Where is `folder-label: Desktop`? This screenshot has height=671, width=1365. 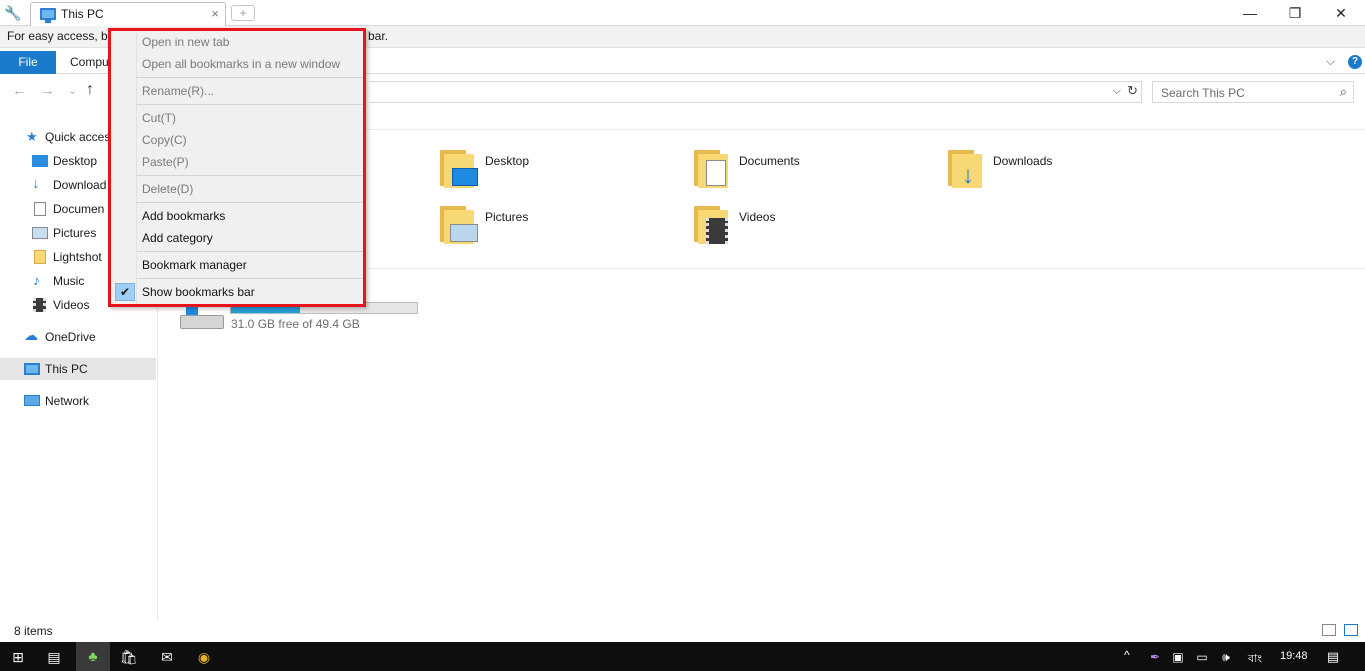
folder-label: Desktop is located at coordinates (507, 161).